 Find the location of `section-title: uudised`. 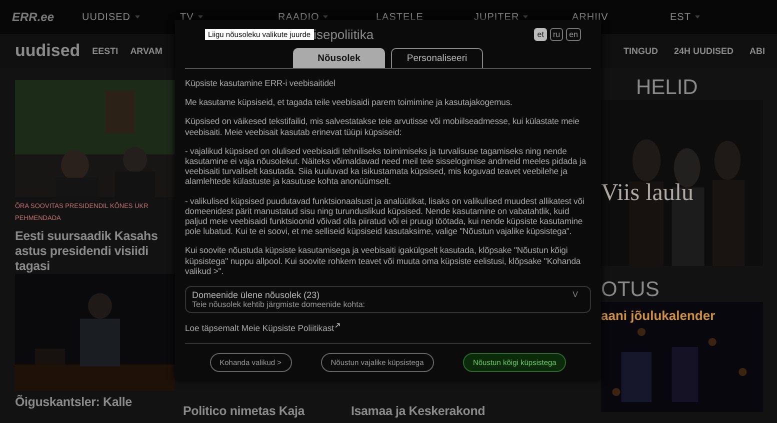

section-title: uudised is located at coordinates (47, 51).